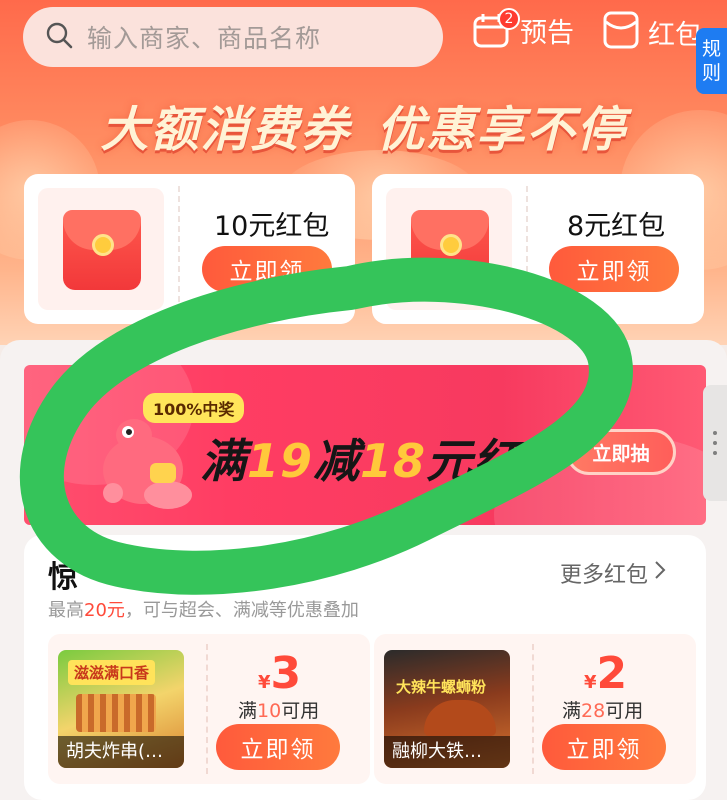 This screenshot has width=727, height=800. I want to click on red-packet-button: 红包, so click(652, 32).